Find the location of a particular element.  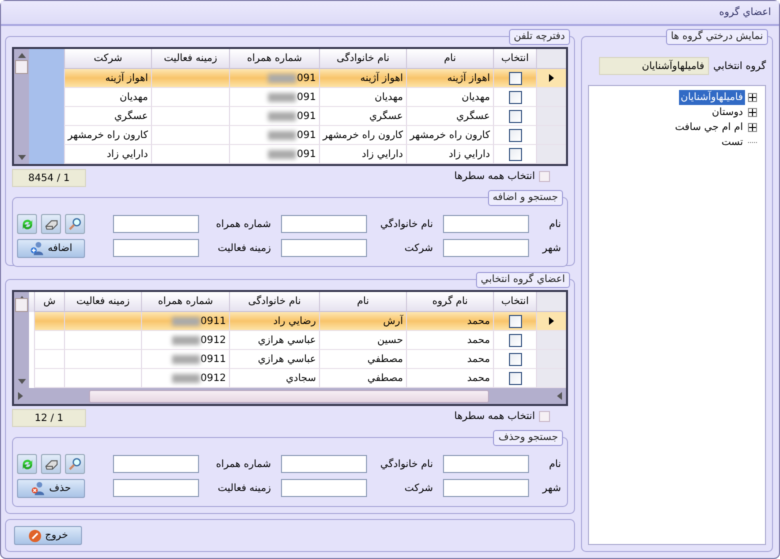

group-title: دفترچه تلفن is located at coordinates (539, 37).